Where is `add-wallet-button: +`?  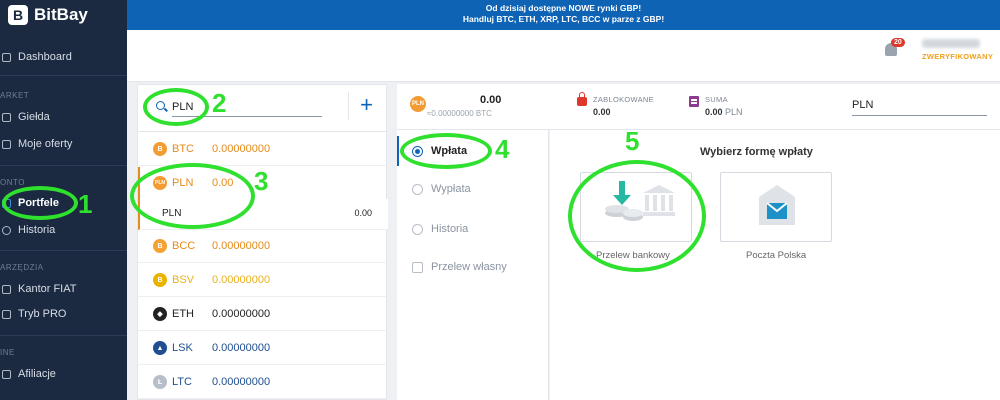
add-wallet-button: + is located at coordinates (362, 106).